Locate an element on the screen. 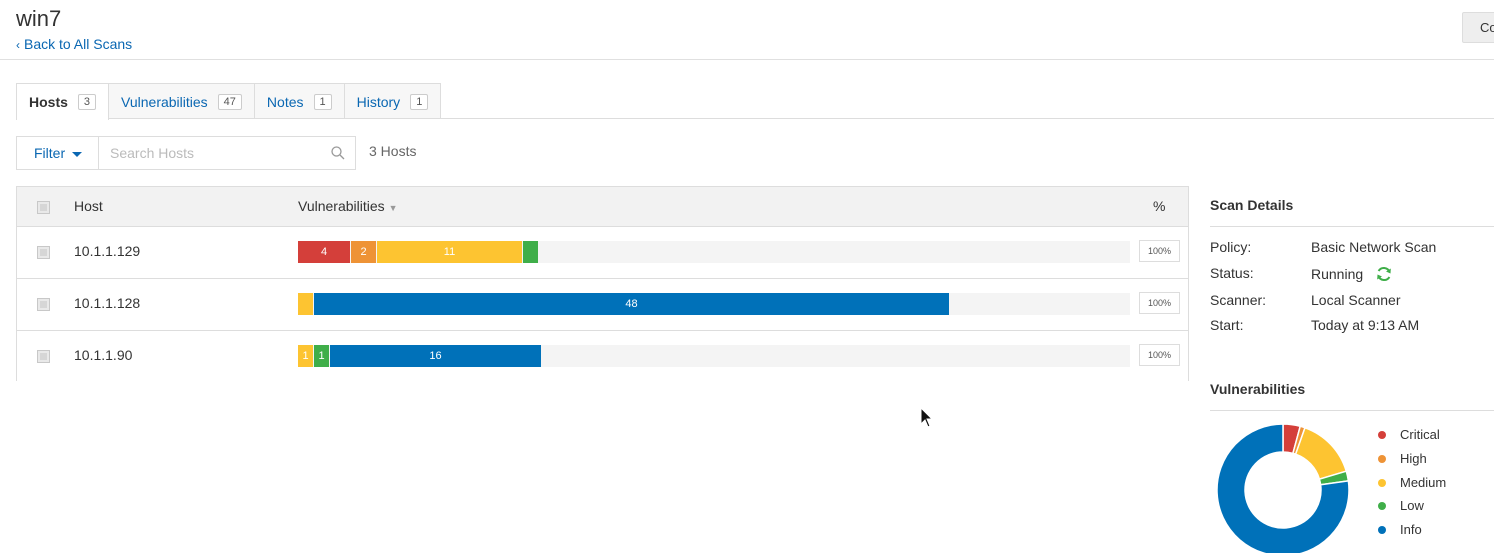 This screenshot has width=1494, height=553. bar-segment-high: 2 is located at coordinates (363, 252).